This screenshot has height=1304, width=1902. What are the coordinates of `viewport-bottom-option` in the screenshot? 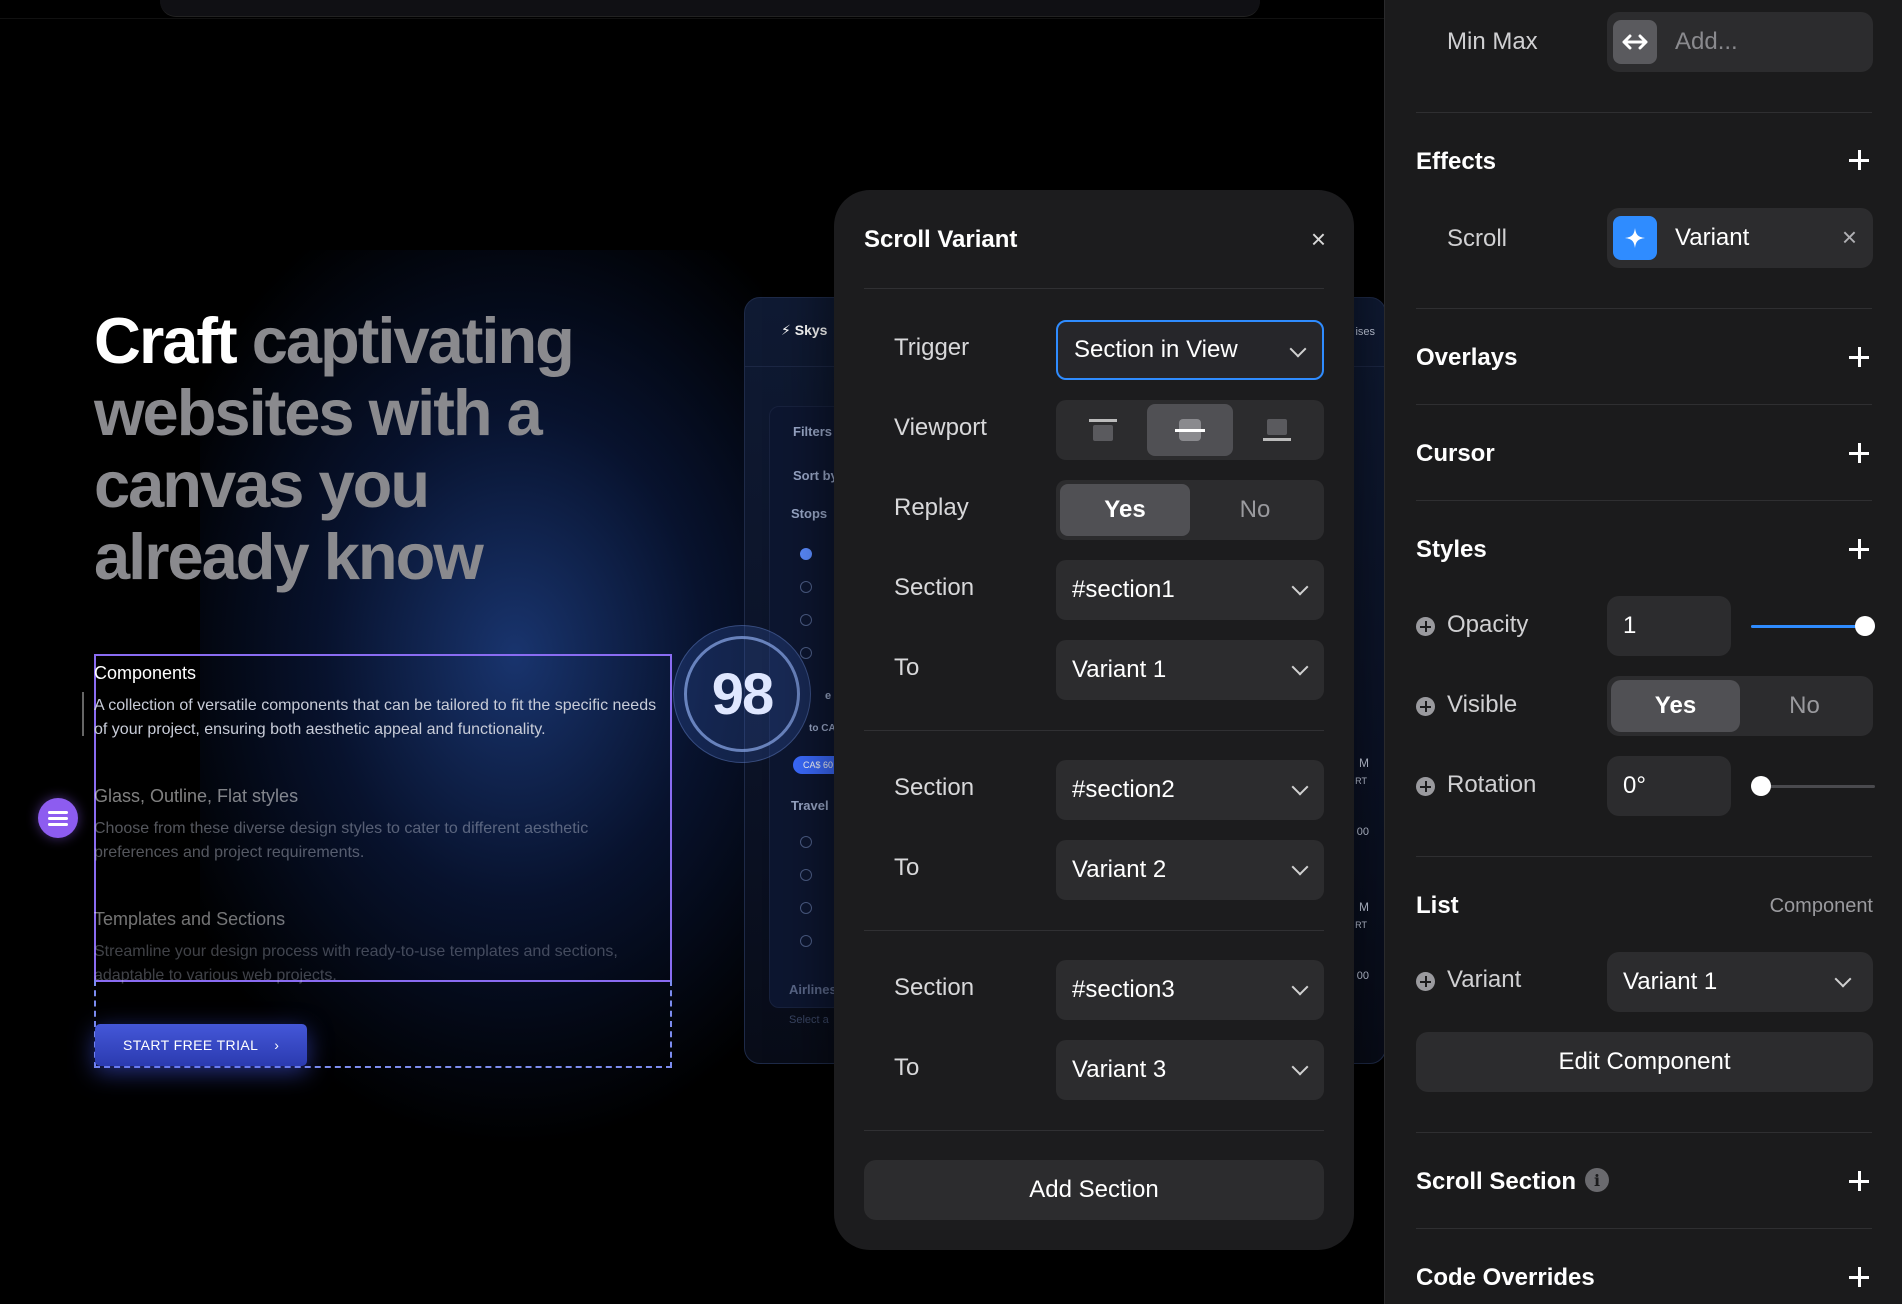 It's located at (1276, 430).